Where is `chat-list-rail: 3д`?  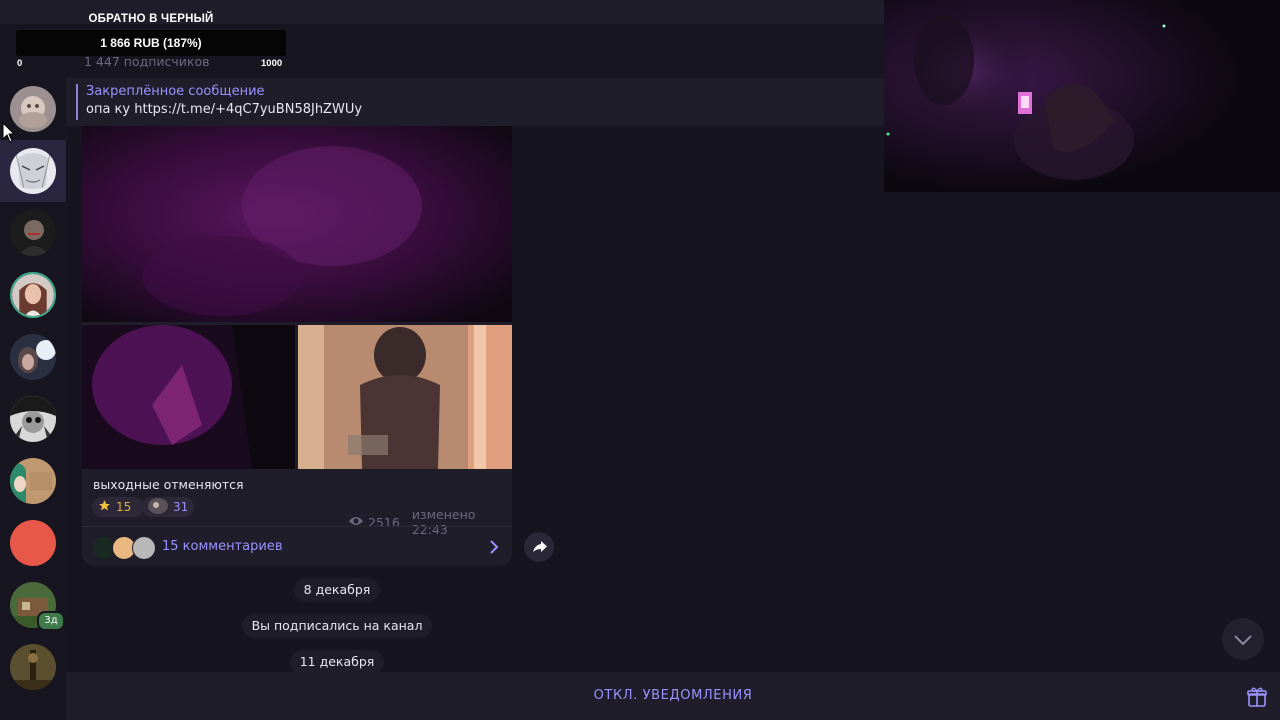
chat-list-rail: 3д is located at coordinates (33, 399).